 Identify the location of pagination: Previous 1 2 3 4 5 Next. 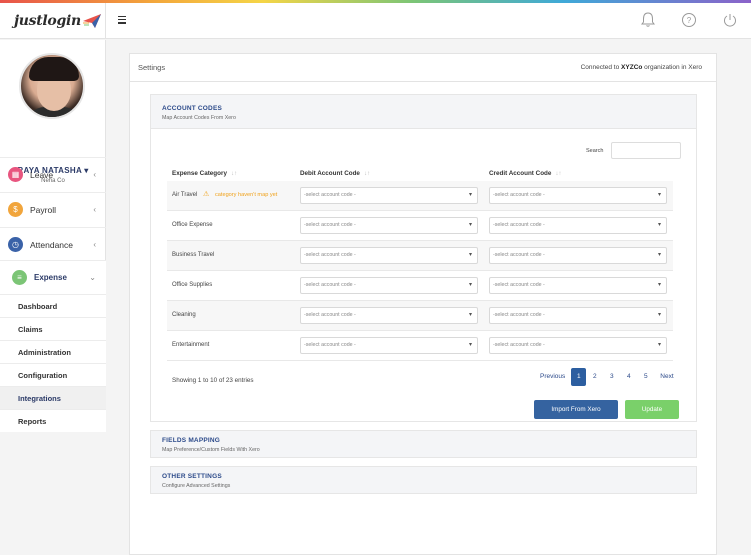
(607, 377).